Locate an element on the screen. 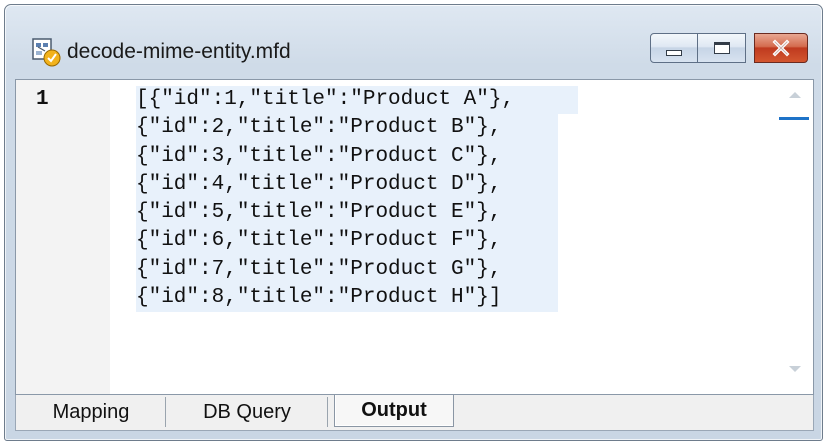  code-line: {"id":5,"title":"Product E"}, is located at coordinates (347, 213).